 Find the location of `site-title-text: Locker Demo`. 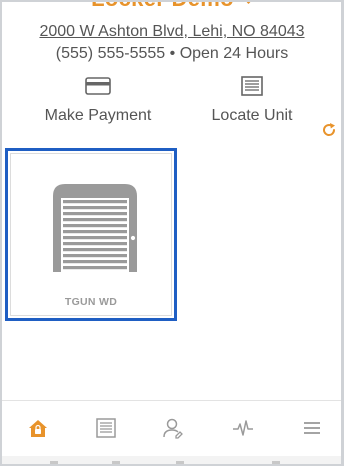

site-title-text: Locker Demo is located at coordinates (162, 5).